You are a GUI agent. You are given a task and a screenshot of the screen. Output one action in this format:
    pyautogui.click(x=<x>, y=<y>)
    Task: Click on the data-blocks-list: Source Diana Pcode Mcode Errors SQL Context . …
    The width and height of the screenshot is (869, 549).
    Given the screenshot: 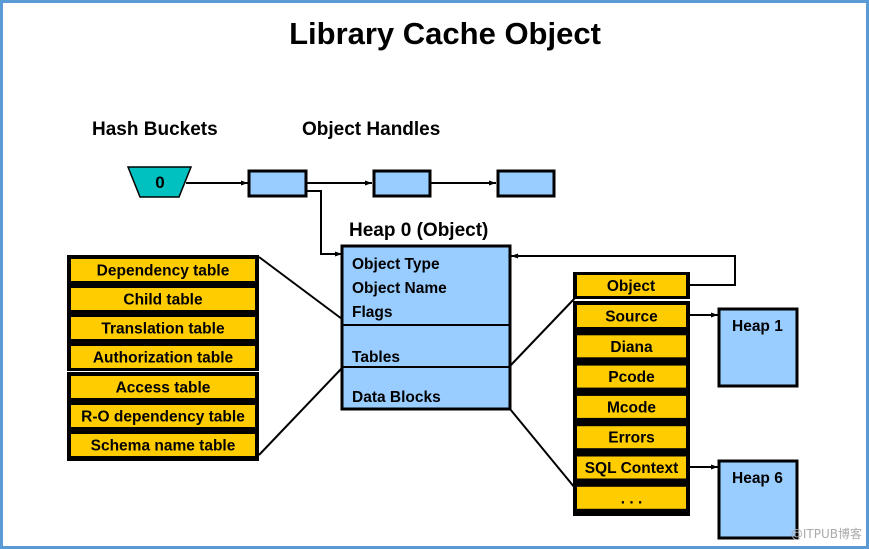 What is the action you would take?
    pyautogui.click(x=631, y=408)
    